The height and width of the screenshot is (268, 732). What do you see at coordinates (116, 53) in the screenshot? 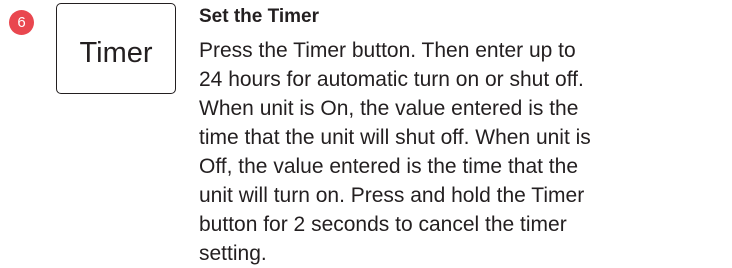
I see `timer-button-label: Timer` at bounding box center [116, 53].